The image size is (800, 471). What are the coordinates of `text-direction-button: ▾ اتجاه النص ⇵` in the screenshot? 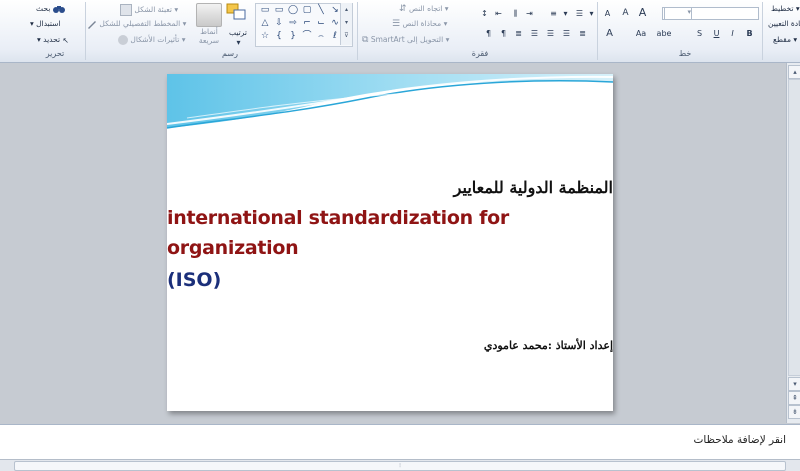 It's located at (424, 9).